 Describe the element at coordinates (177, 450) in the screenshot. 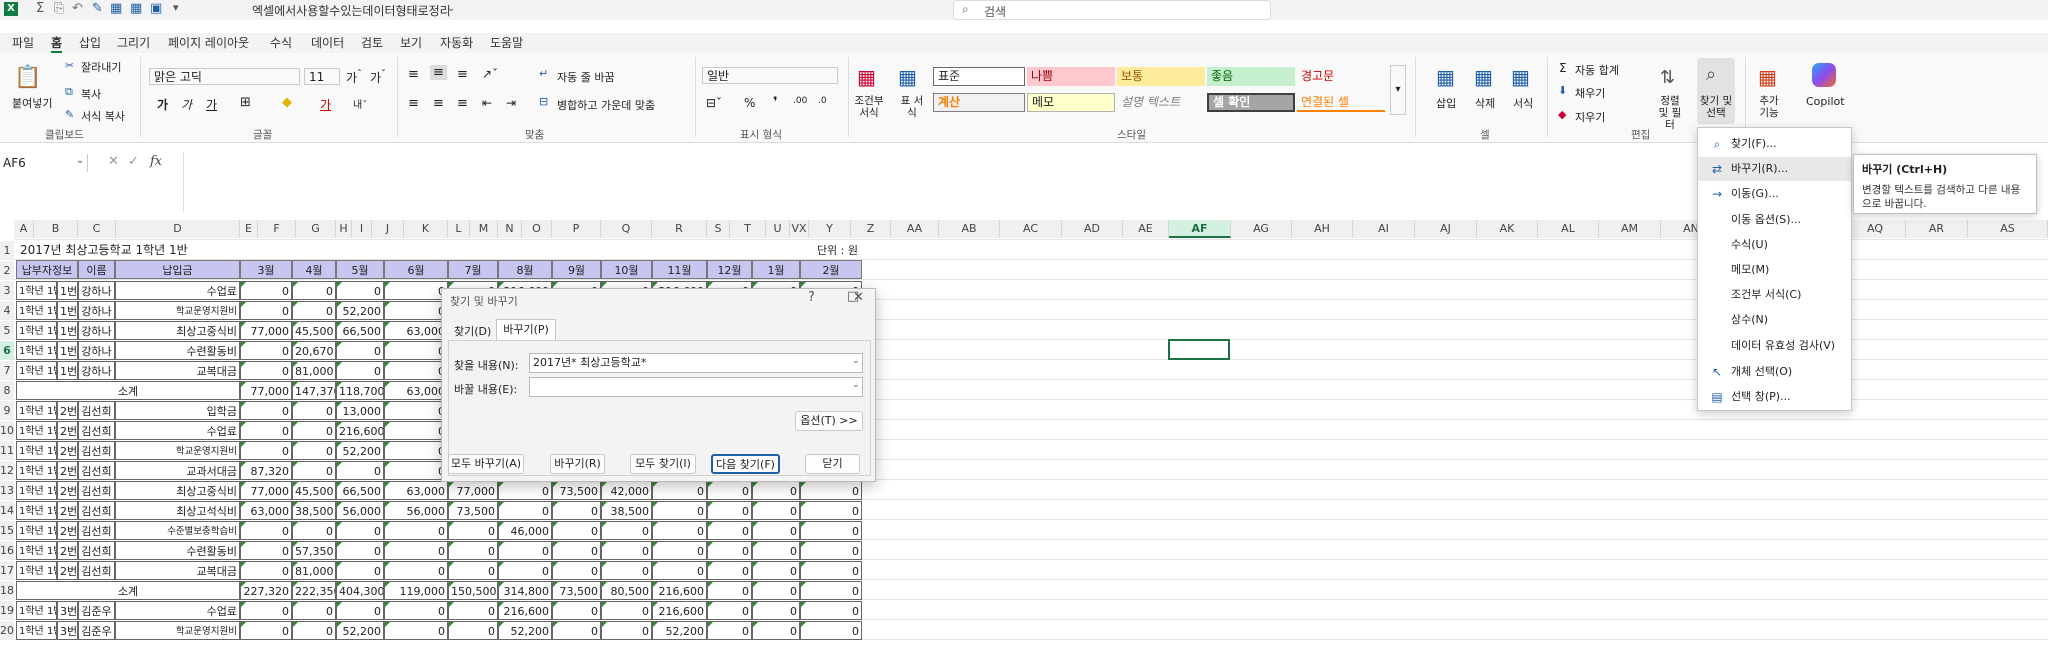

I see `info-cell: 학교운영지원비` at that location.